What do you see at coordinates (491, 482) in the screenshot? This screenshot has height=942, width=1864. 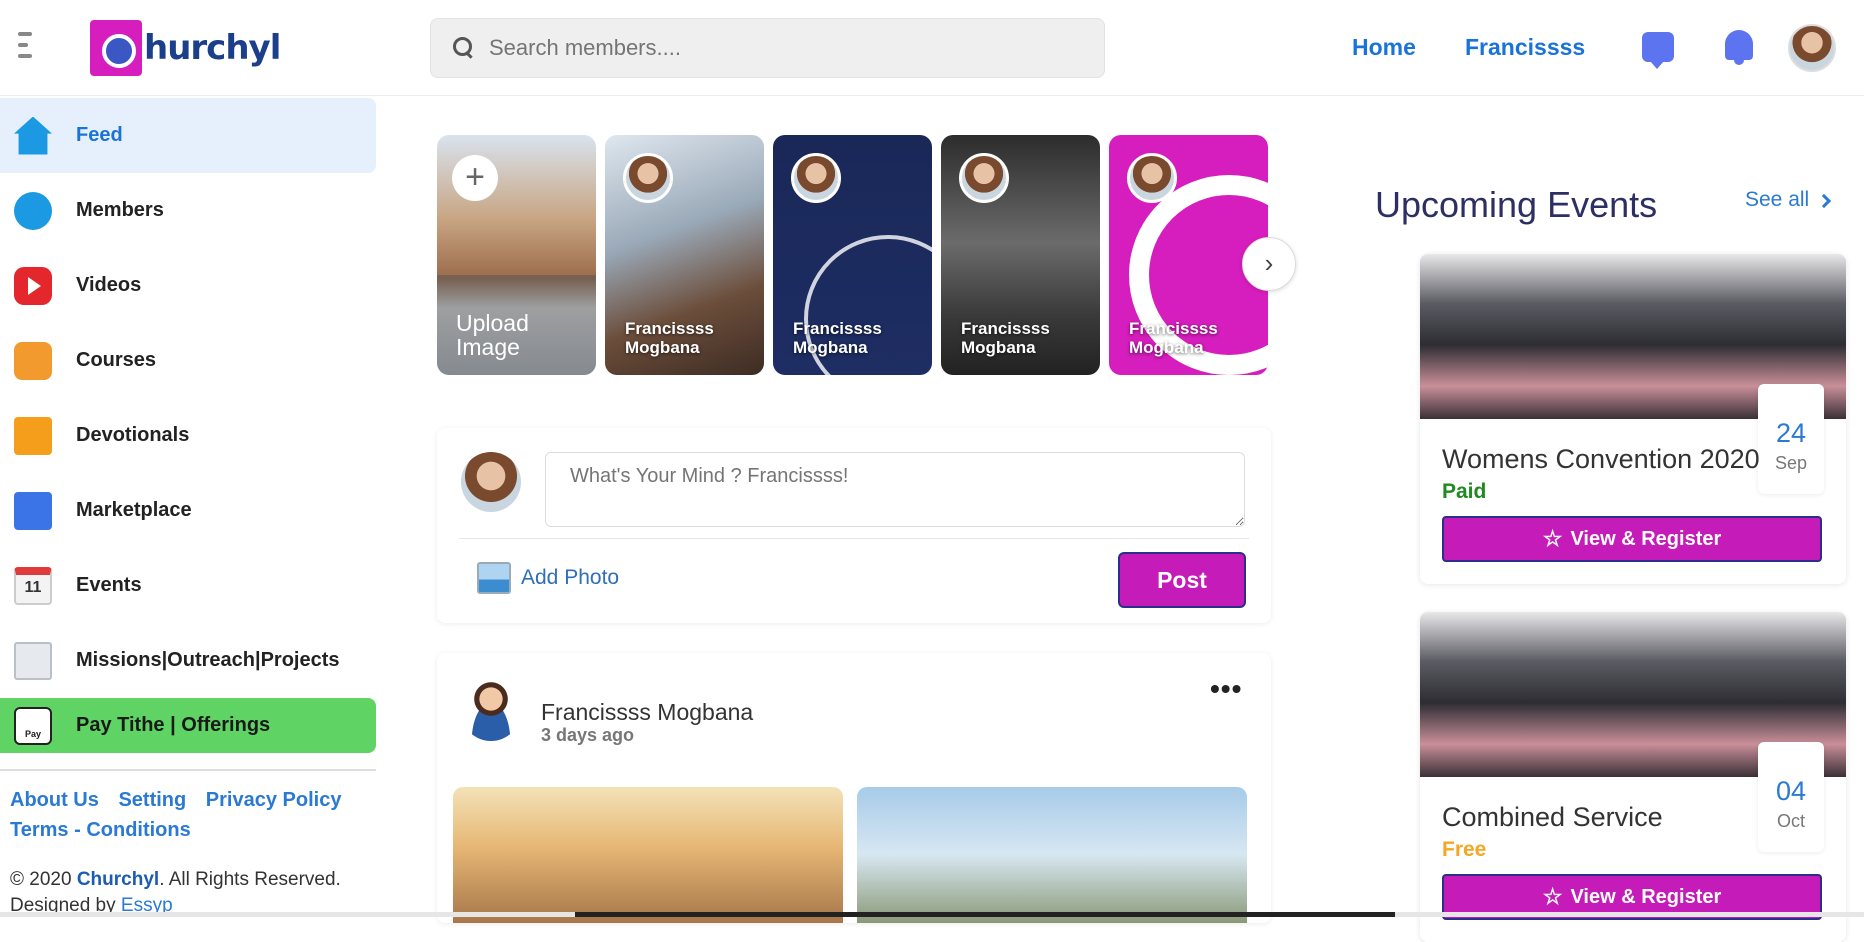 I see `composer-avatar` at bounding box center [491, 482].